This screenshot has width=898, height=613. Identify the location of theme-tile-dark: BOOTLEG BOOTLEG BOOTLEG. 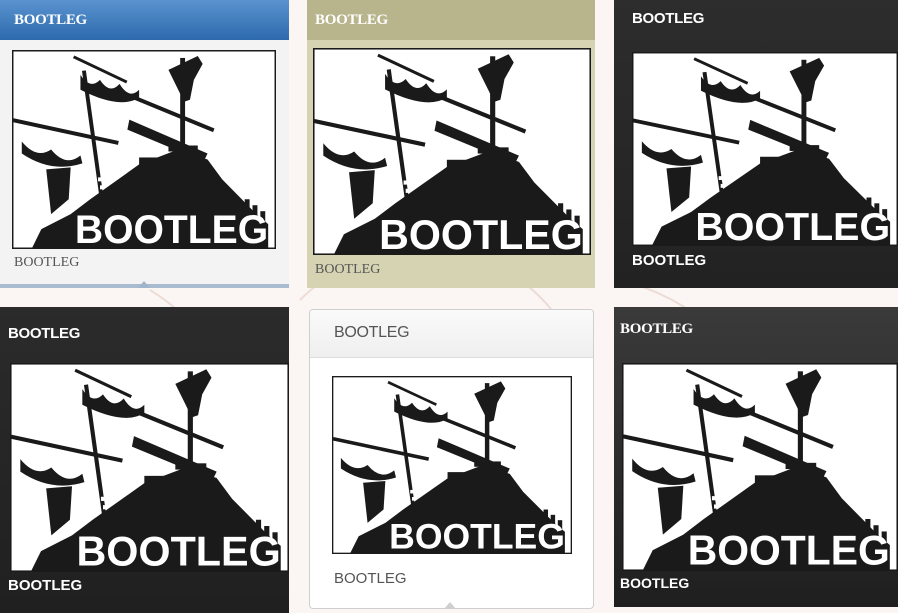
(756, 144).